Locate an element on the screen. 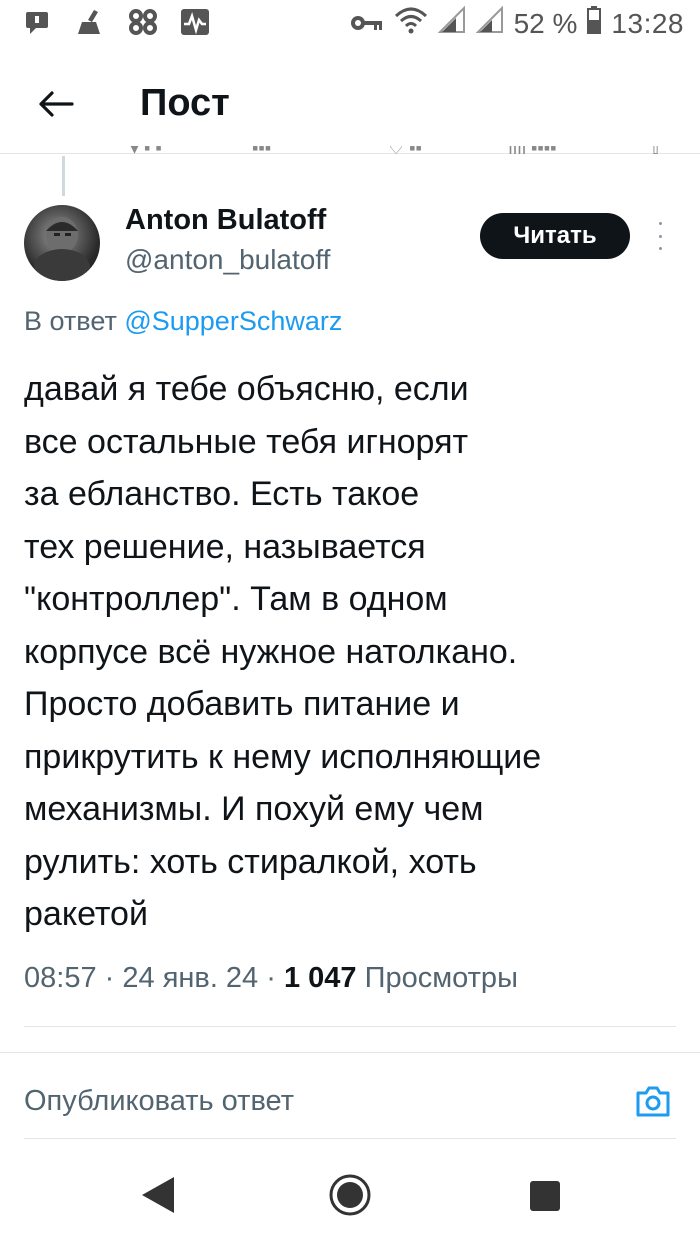 Image resolution: width=700 pixels, height=1244 pixels. arrow-left-icon is located at coordinates (56, 104).